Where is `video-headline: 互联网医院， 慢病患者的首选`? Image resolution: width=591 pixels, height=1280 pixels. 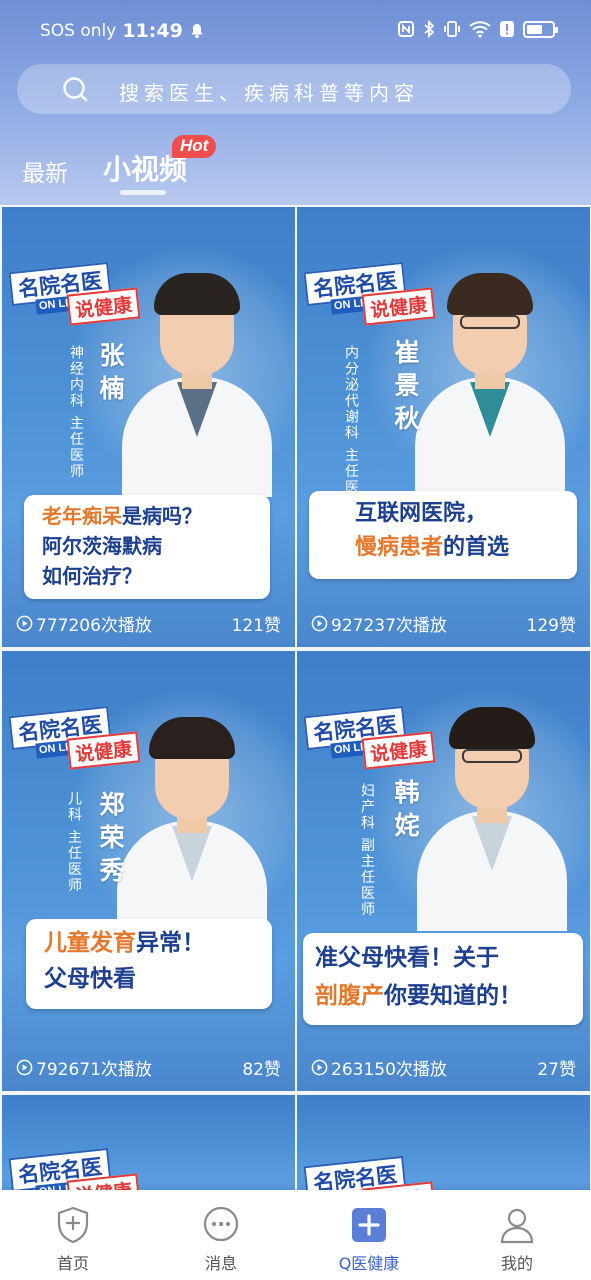
video-headline: 互联网医院， 慢病患者的首选 is located at coordinates (443, 535).